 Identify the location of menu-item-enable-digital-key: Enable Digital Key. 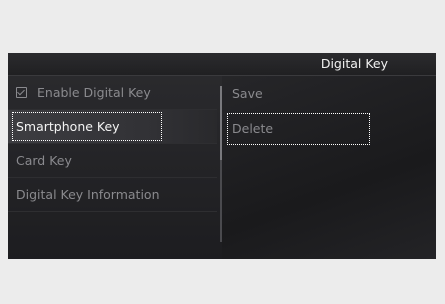
(112, 92).